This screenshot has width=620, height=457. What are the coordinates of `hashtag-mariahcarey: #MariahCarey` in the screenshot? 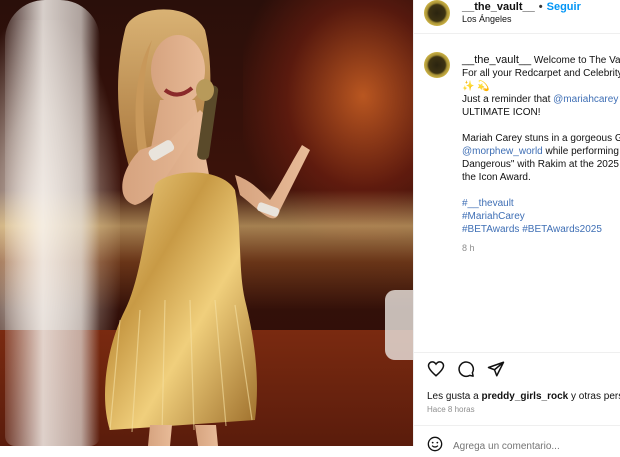 It's located at (493, 216).